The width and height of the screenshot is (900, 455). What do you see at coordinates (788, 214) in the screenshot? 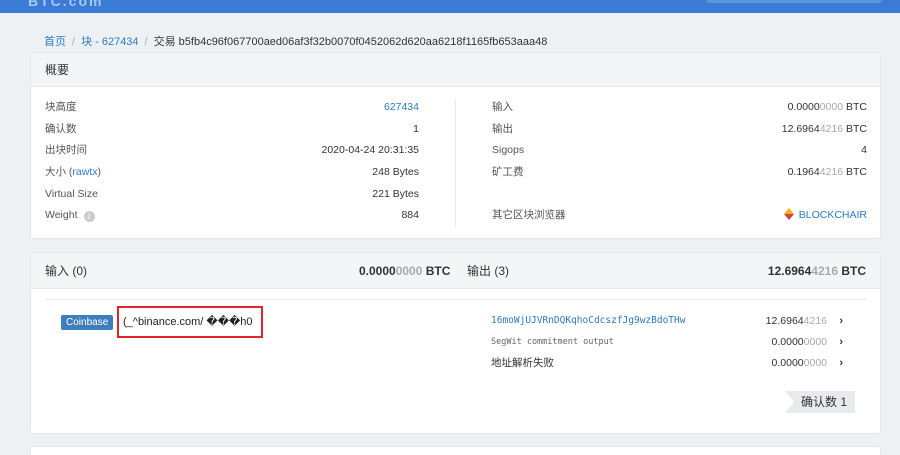
I see `blockchair-logo-icon` at bounding box center [788, 214].